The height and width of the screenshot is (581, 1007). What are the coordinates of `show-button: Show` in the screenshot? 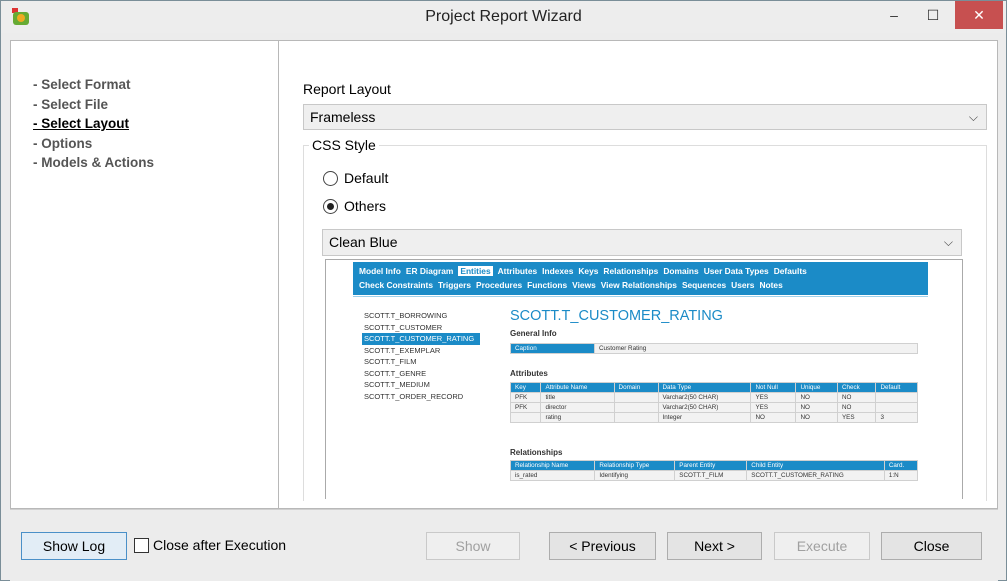 It's located at (473, 546).